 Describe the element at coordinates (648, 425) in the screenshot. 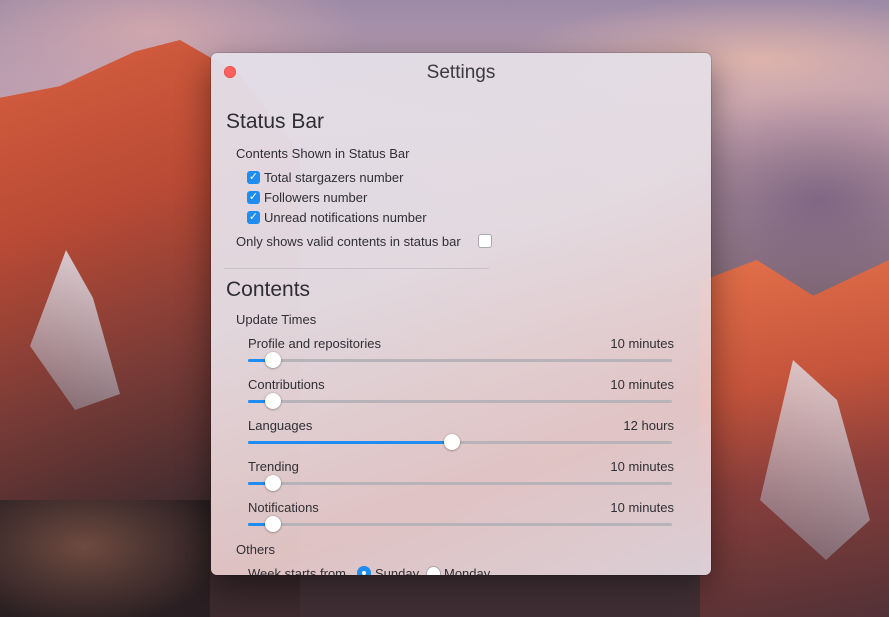

I see `slider-value: 12 hours` at that location.